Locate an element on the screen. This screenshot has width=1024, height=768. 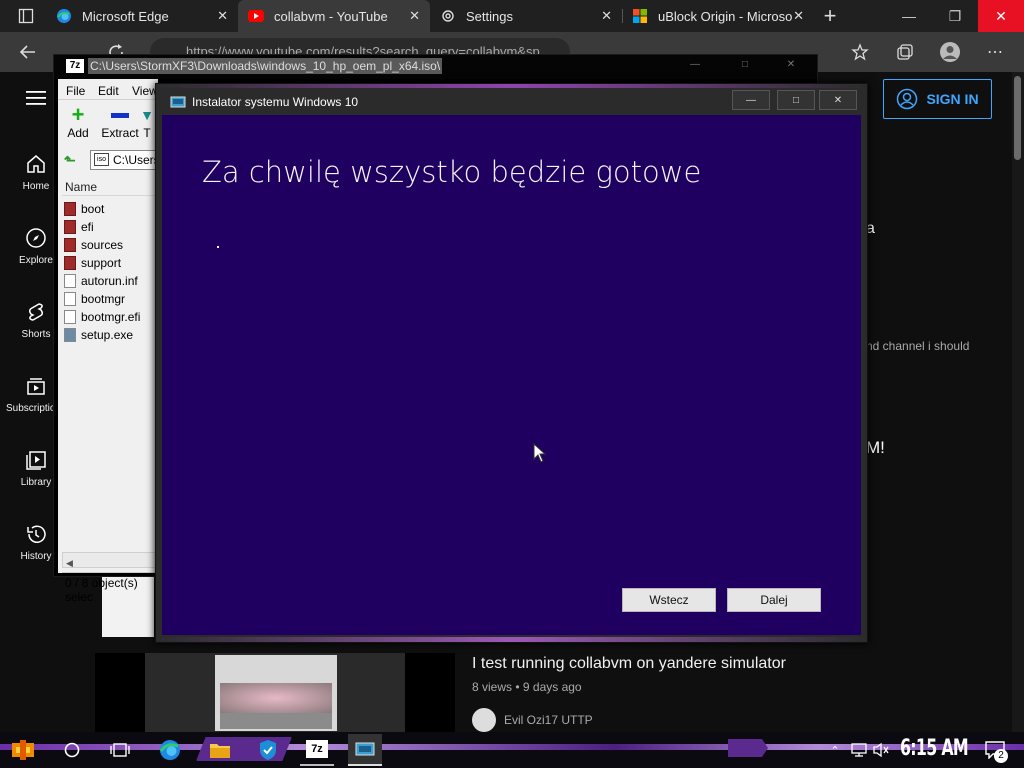
list-item: support is located at coordinates (92, 263).